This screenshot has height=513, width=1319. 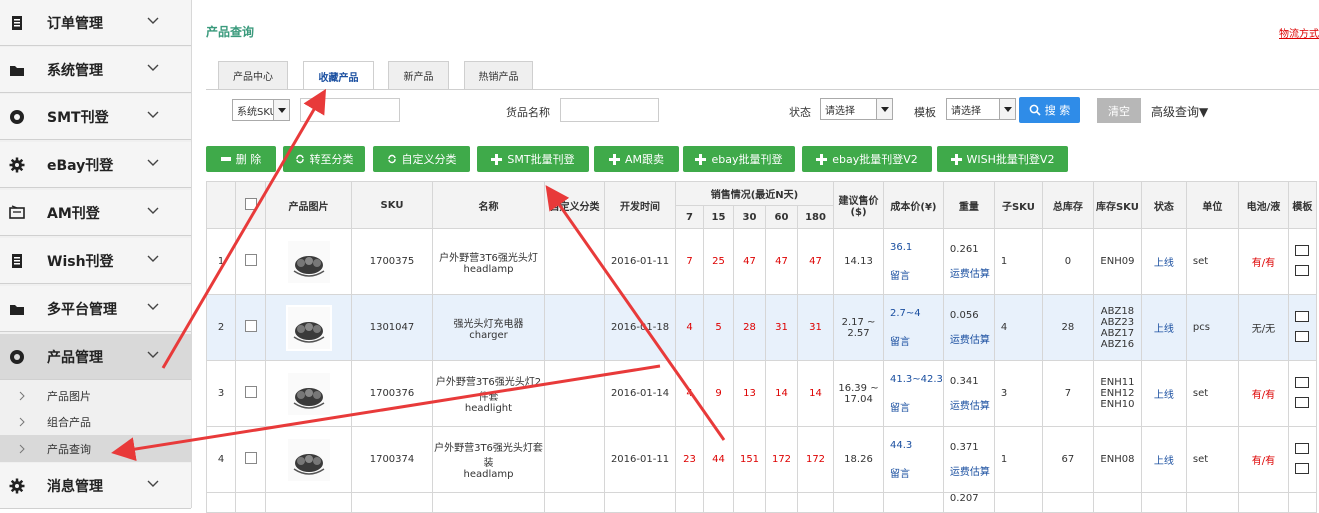 I want to click on col-header-name: 名称, so click(x=488, y=205).